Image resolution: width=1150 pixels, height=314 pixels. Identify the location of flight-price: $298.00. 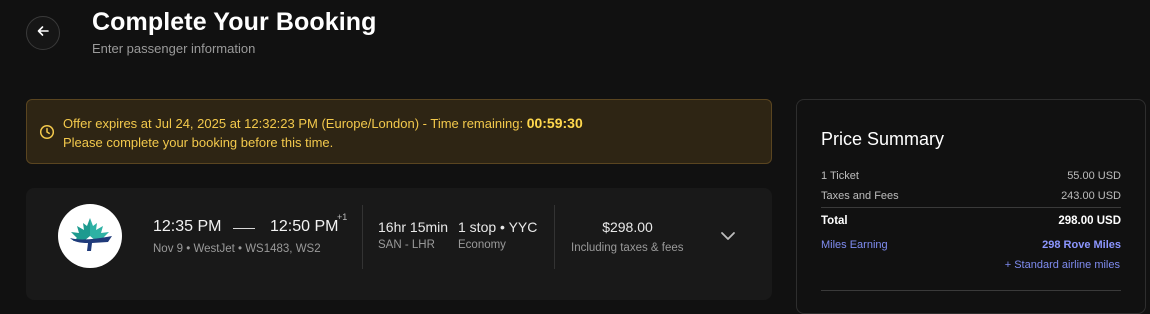
(627, 227).